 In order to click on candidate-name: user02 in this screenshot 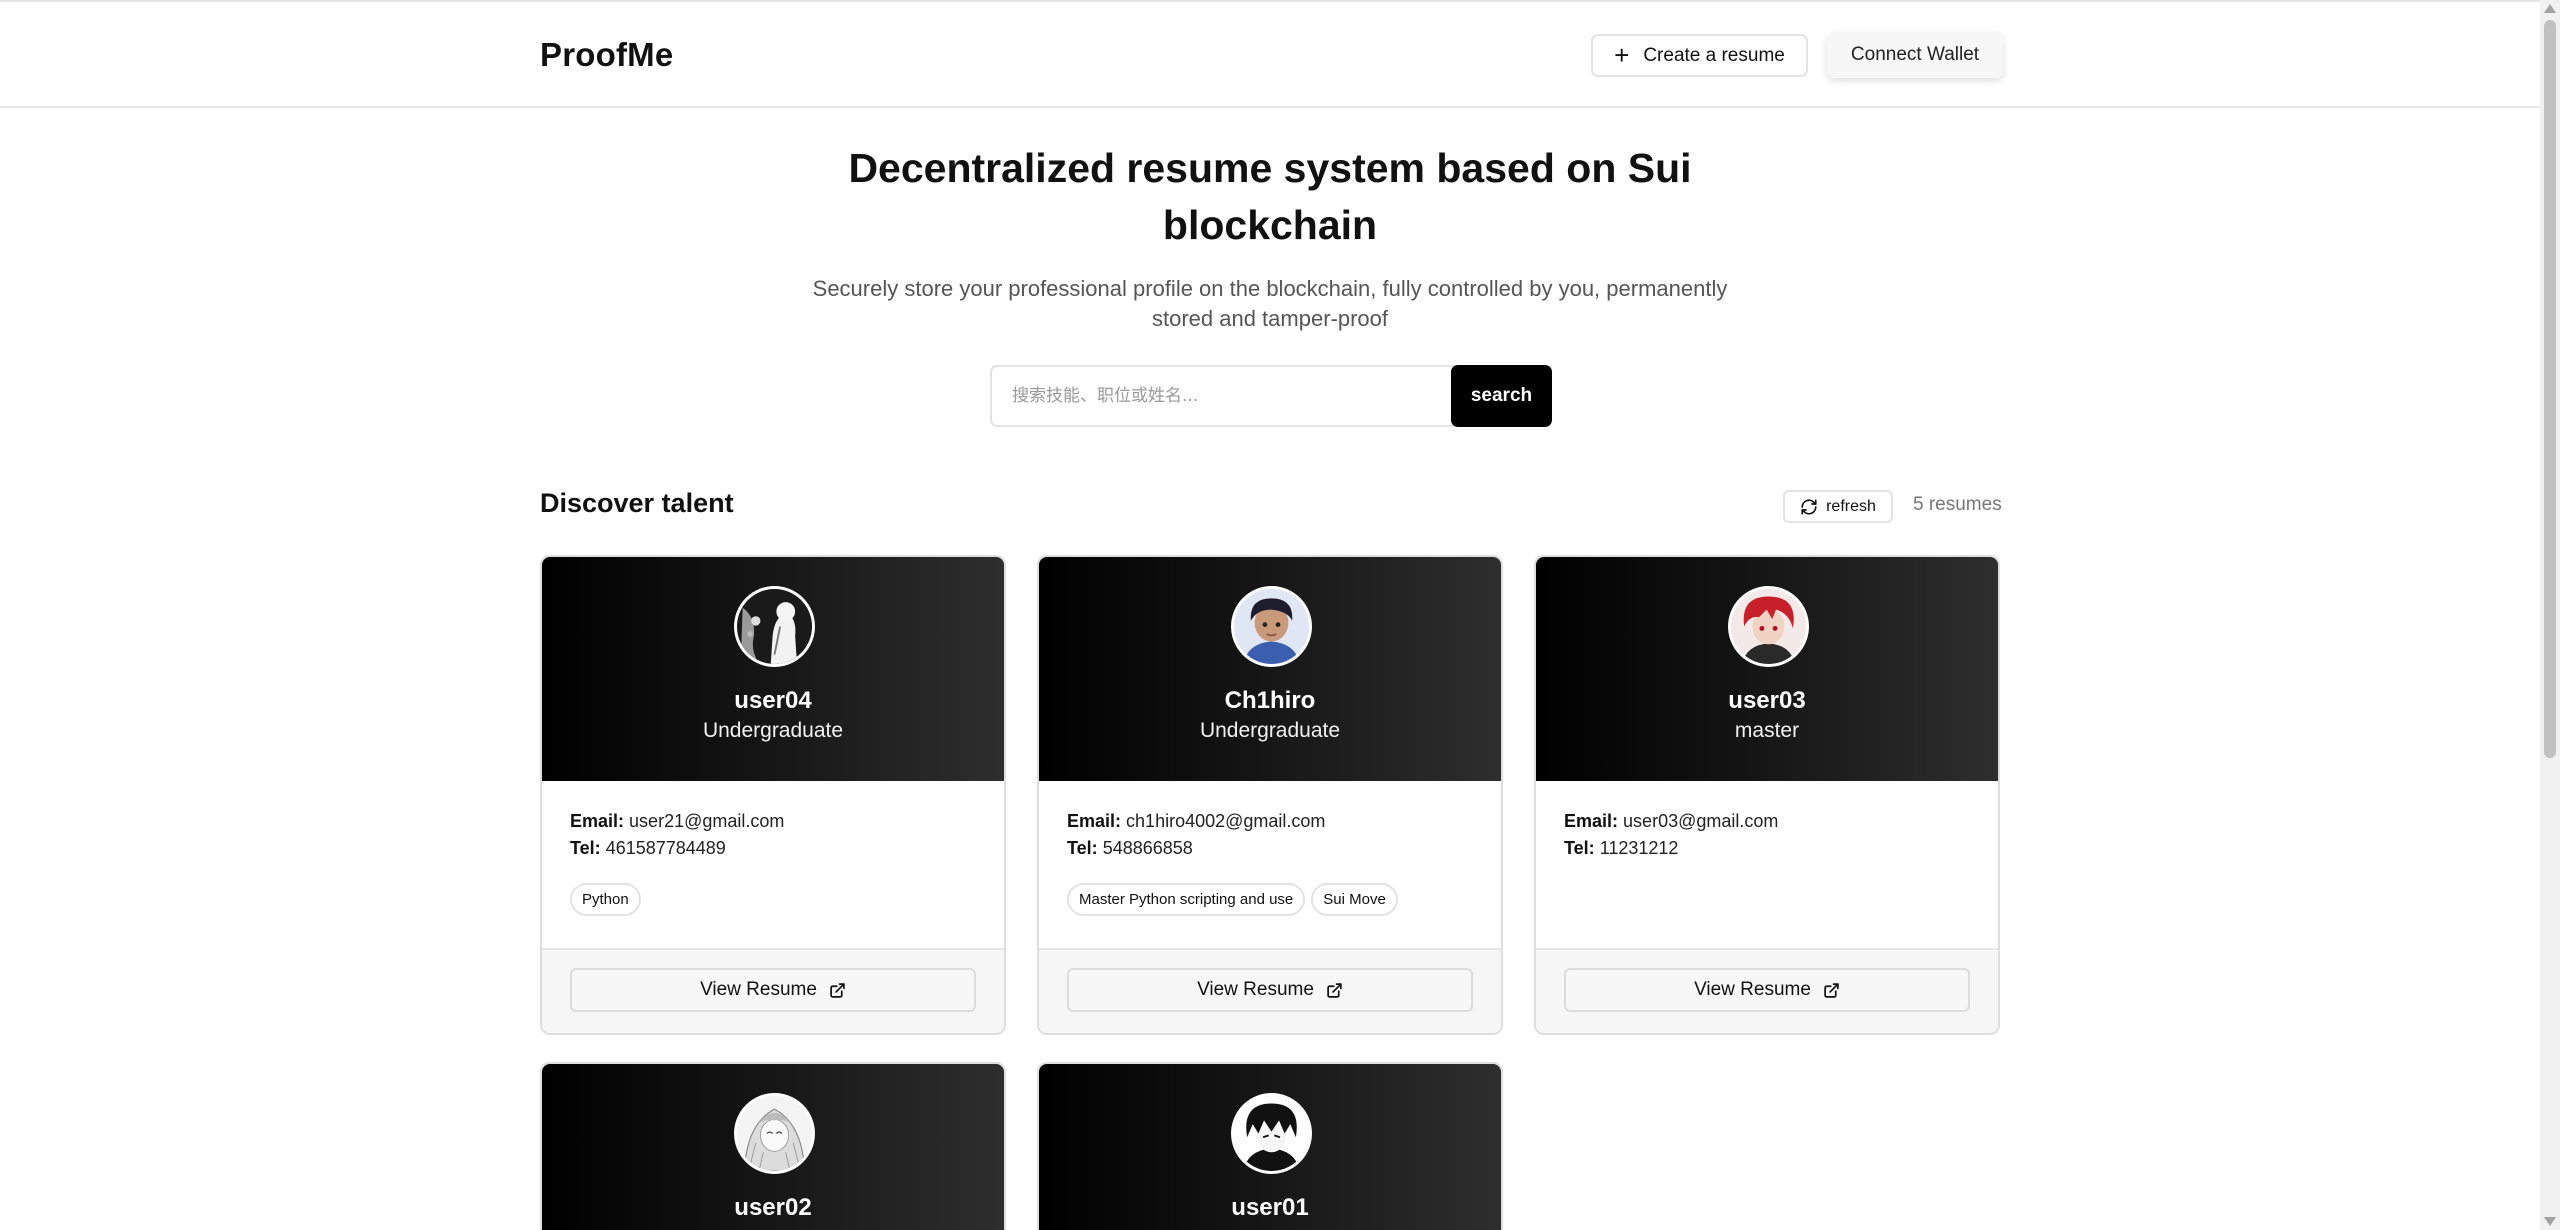, I will do `click(773, 1207)`.